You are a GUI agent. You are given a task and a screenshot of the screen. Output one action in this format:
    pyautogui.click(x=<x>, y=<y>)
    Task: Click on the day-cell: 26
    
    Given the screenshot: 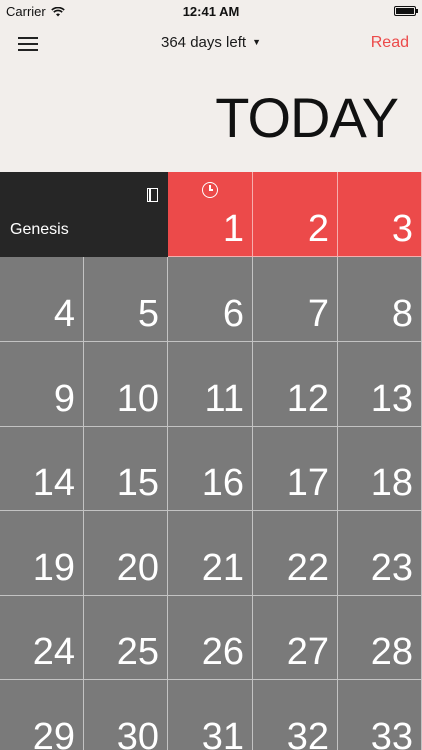 What is the action you would take?
    pyautogui.click(x=210, y=638)
    